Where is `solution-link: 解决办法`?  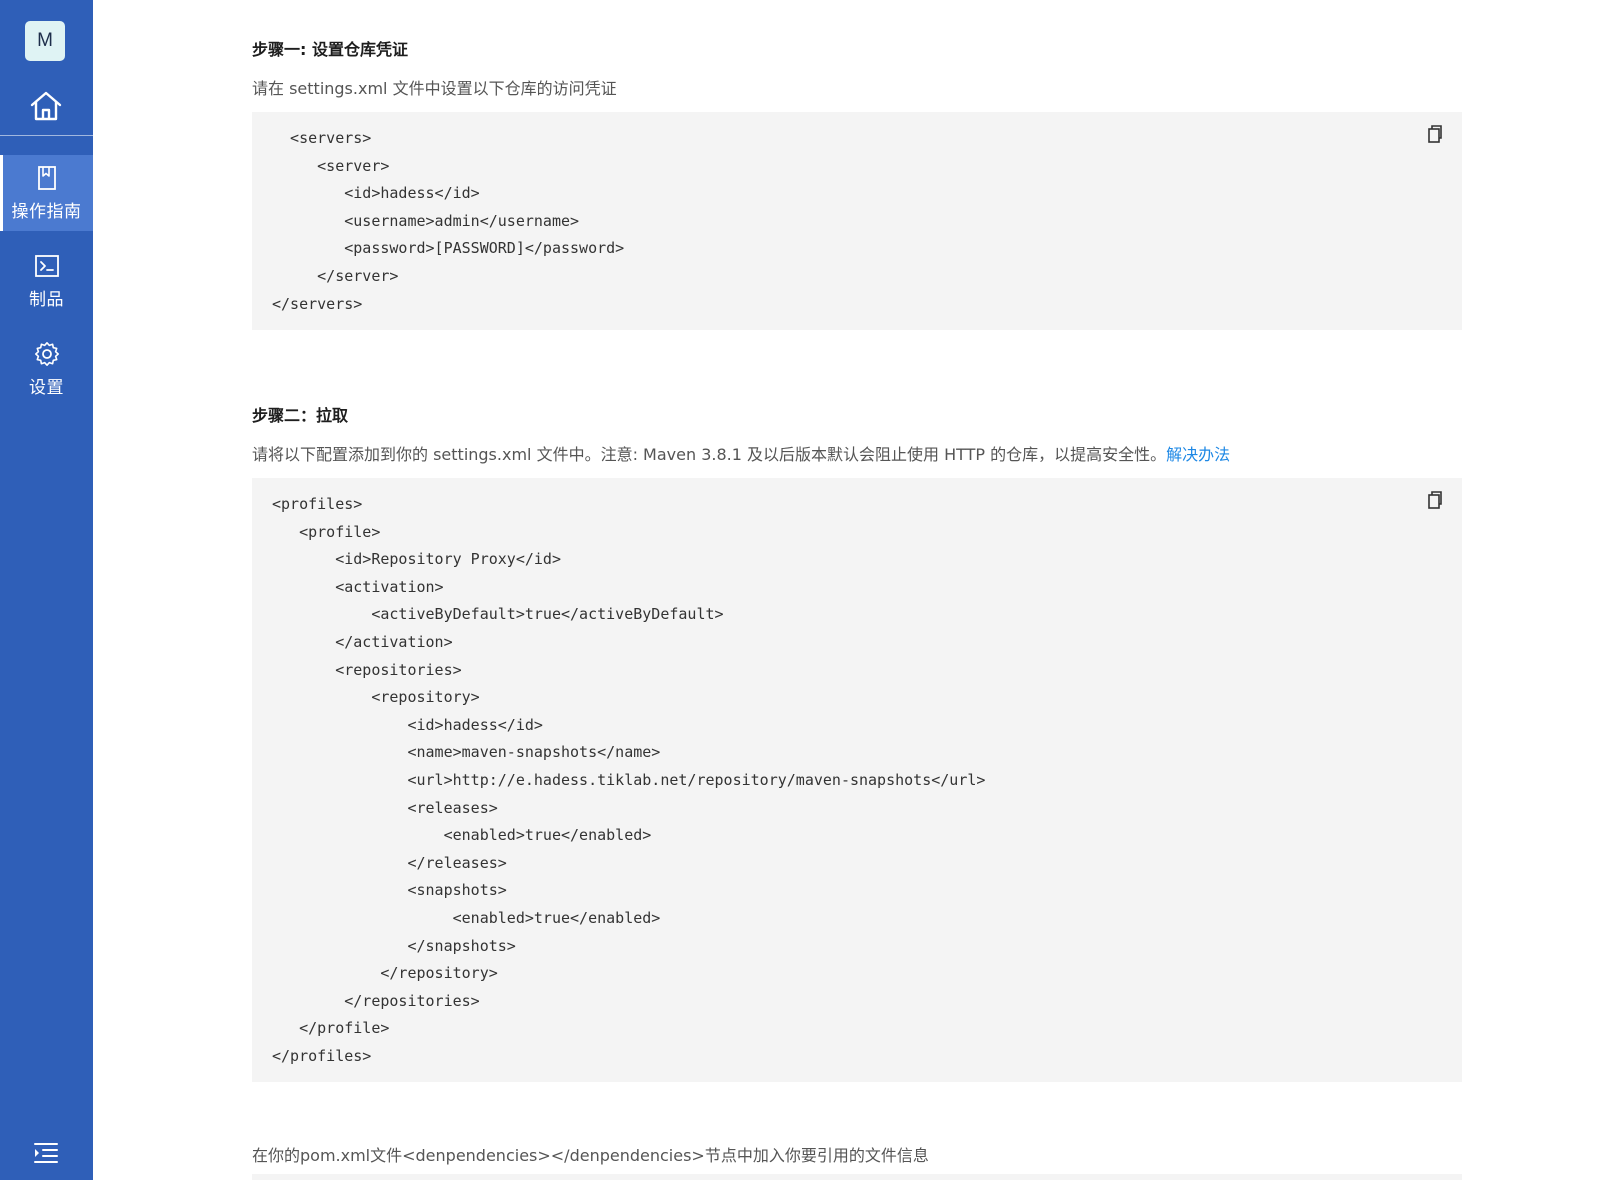
solution-link: 解决办法 is located at coordinates (1198, 454).